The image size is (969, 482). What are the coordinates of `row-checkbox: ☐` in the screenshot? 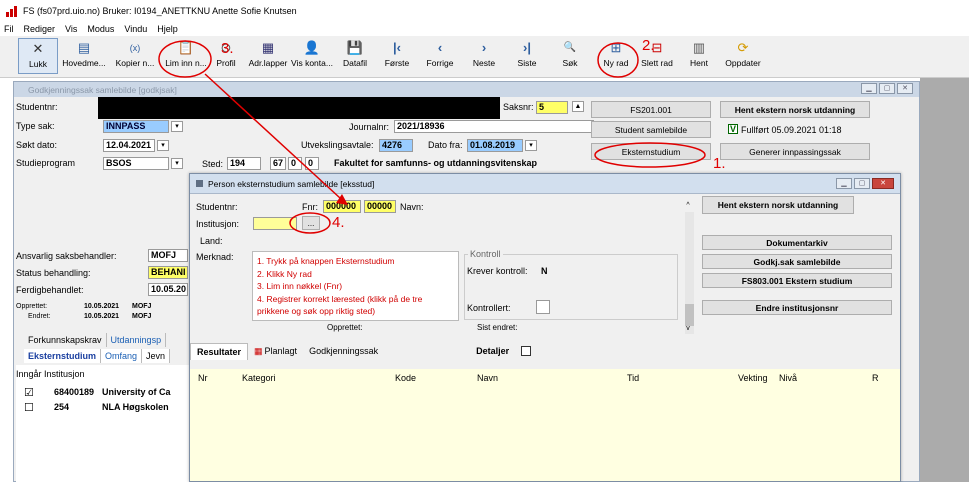 It's located at (29, 407).